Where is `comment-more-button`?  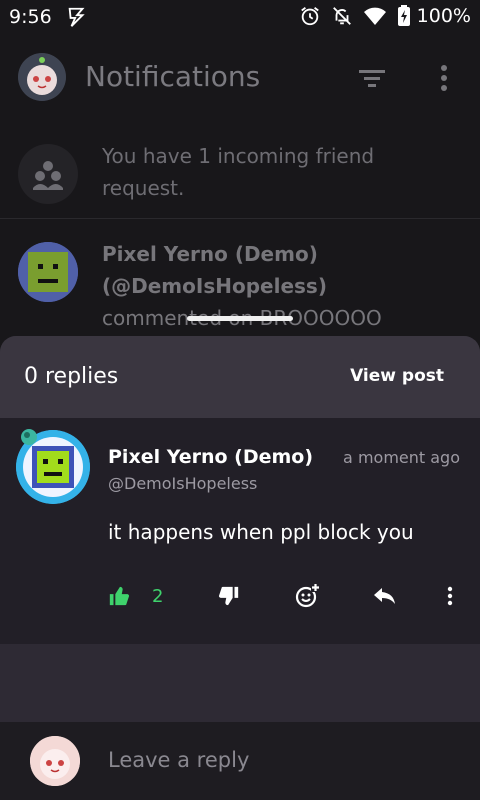 comment-more-button is located at coordinates (450, 596).